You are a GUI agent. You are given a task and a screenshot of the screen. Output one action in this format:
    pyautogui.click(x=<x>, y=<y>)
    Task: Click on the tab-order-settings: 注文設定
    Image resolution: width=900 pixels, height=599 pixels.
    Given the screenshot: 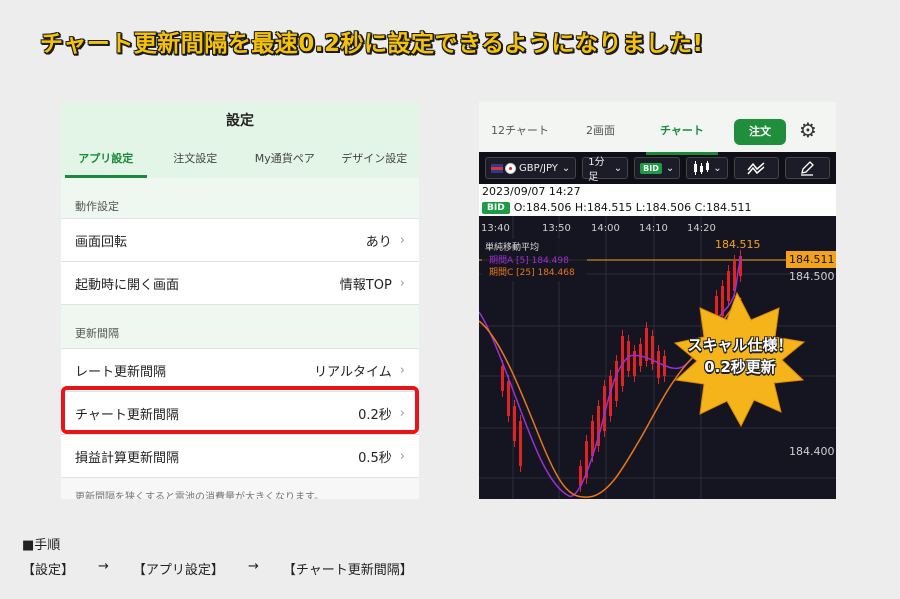 What is the action you would take?
    pyautogui.click(x=196, y=161)
    